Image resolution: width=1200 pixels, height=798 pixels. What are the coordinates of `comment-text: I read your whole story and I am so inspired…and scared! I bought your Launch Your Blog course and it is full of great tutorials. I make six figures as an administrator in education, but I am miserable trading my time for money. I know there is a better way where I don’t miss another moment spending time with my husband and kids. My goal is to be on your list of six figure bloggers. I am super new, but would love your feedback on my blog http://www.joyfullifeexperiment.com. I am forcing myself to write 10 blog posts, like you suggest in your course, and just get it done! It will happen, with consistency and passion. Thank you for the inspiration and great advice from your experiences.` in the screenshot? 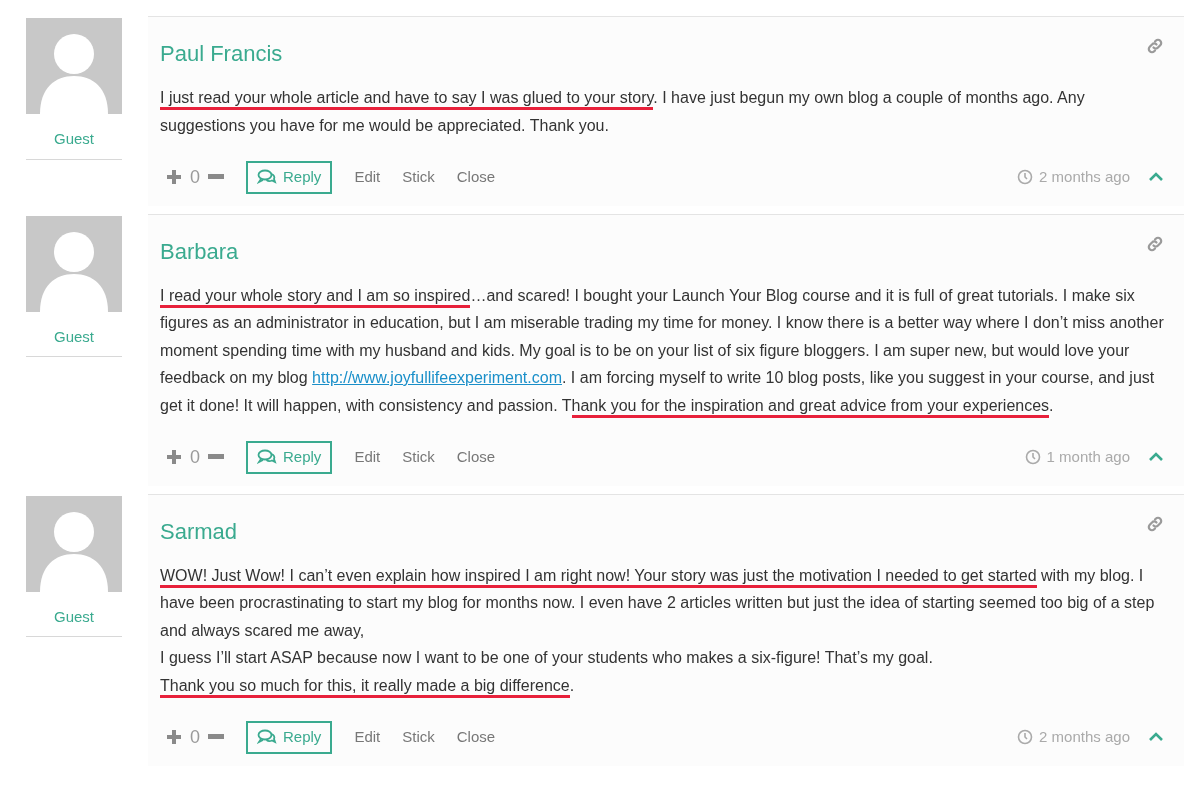 It's located at (662, 350).